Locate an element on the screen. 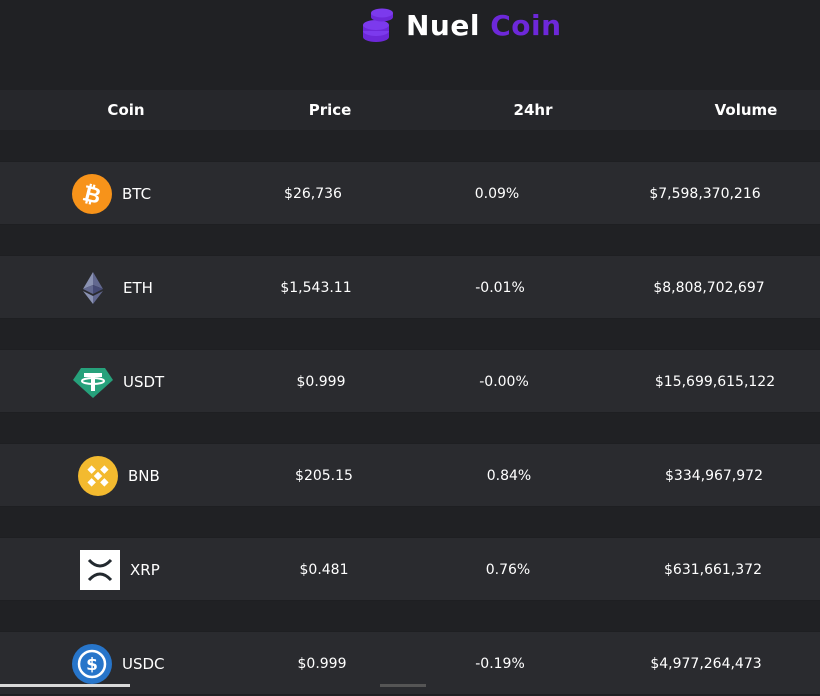 Image resolution: width=820 pixels, height=696 pixels. usdc-icon: $ is located at coordinates (92, 664).